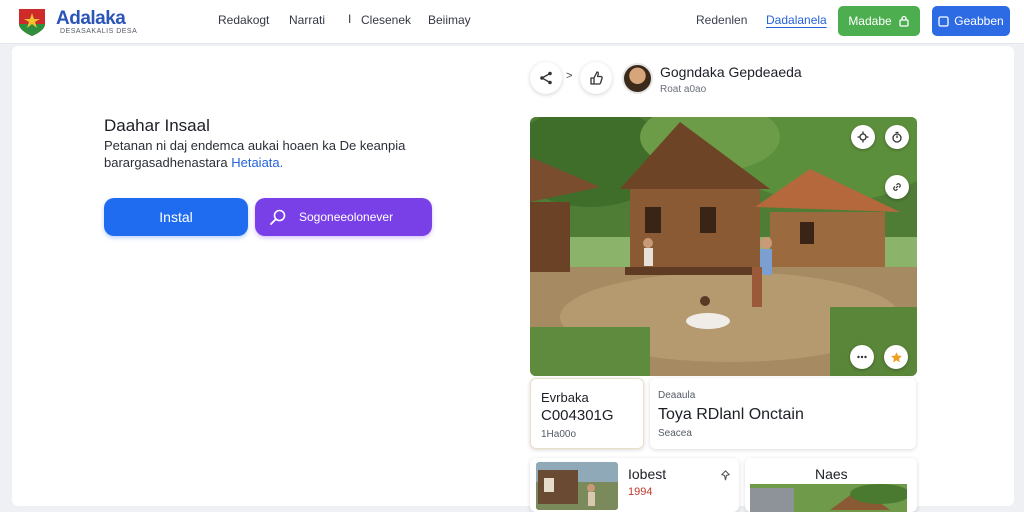  I want to click on hero-description-link: Hetaiata., so click(257, 162).